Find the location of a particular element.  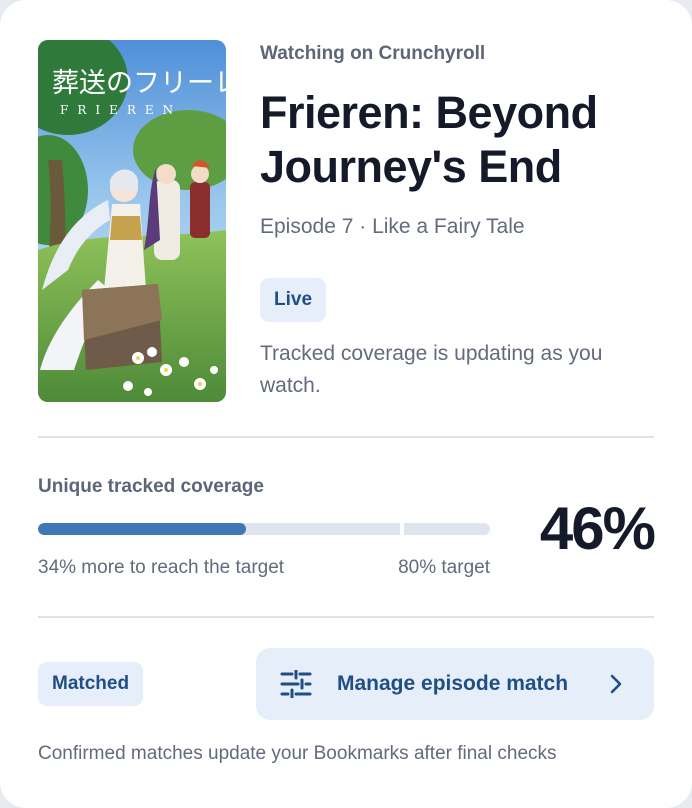

match-status-badge: Matched is located at coordinates (91, 684).